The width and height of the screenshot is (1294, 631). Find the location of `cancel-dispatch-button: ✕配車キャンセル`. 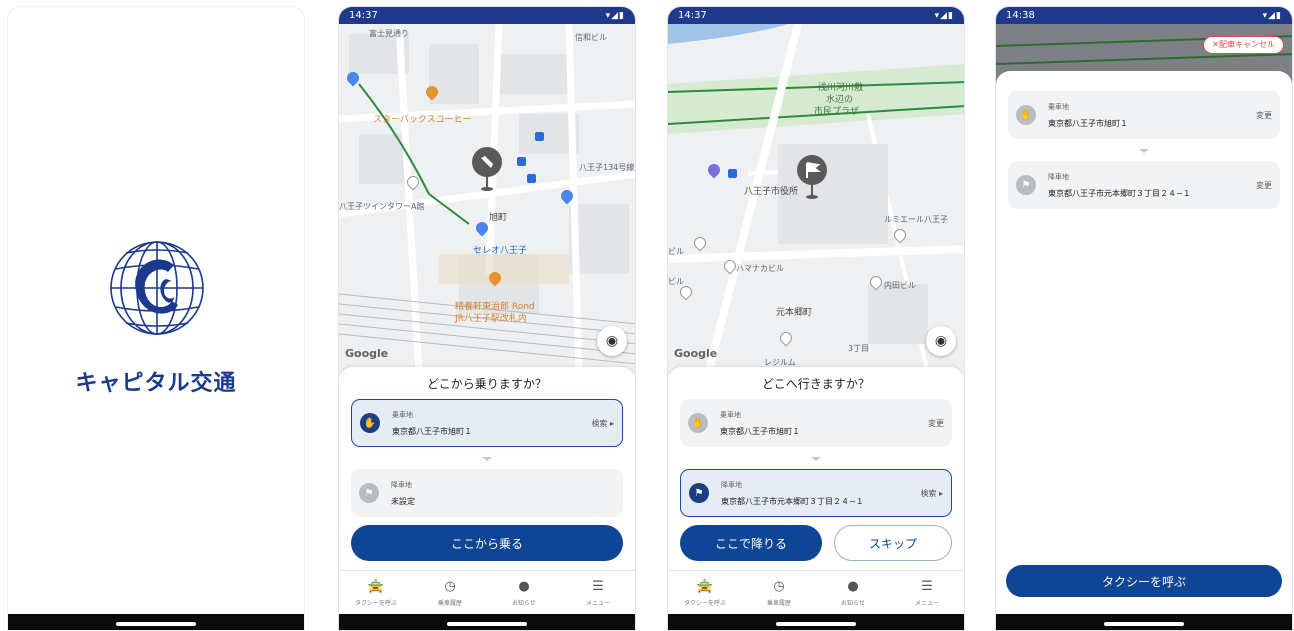

cancel-dispatch-button: ✕配車キャンセル is located at coordinates (1243, 45).